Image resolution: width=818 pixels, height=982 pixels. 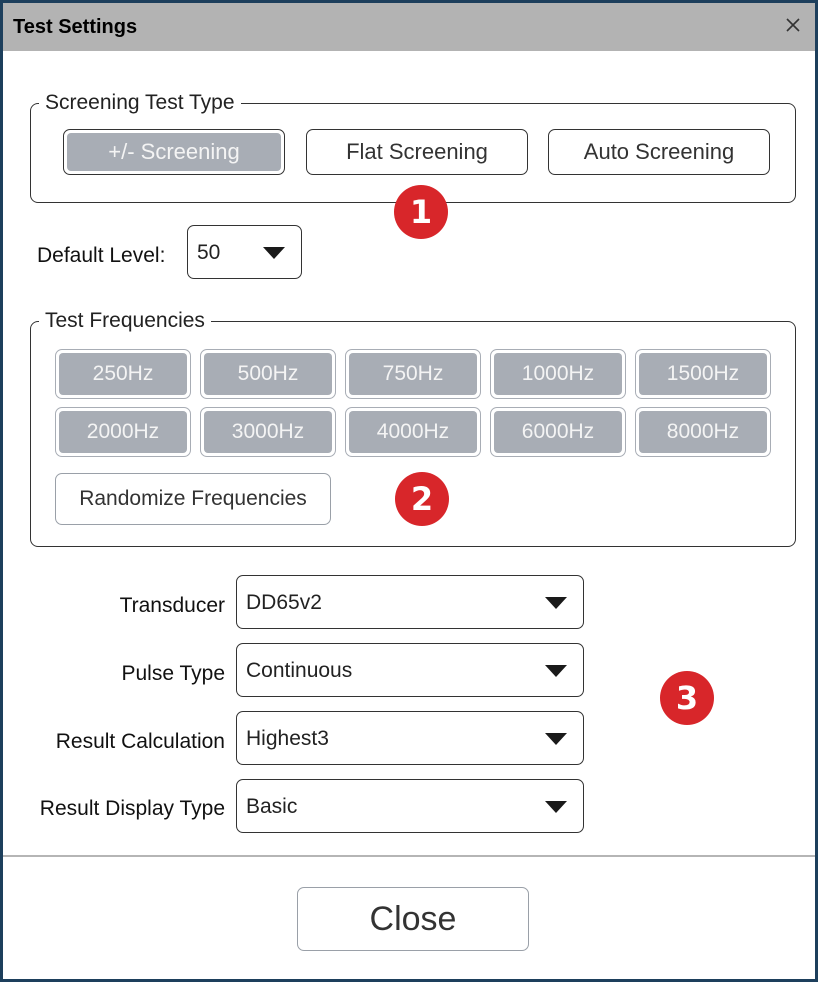 I want to click on result-calculation-dropdown: Highest3, so click(x=410, y=738).